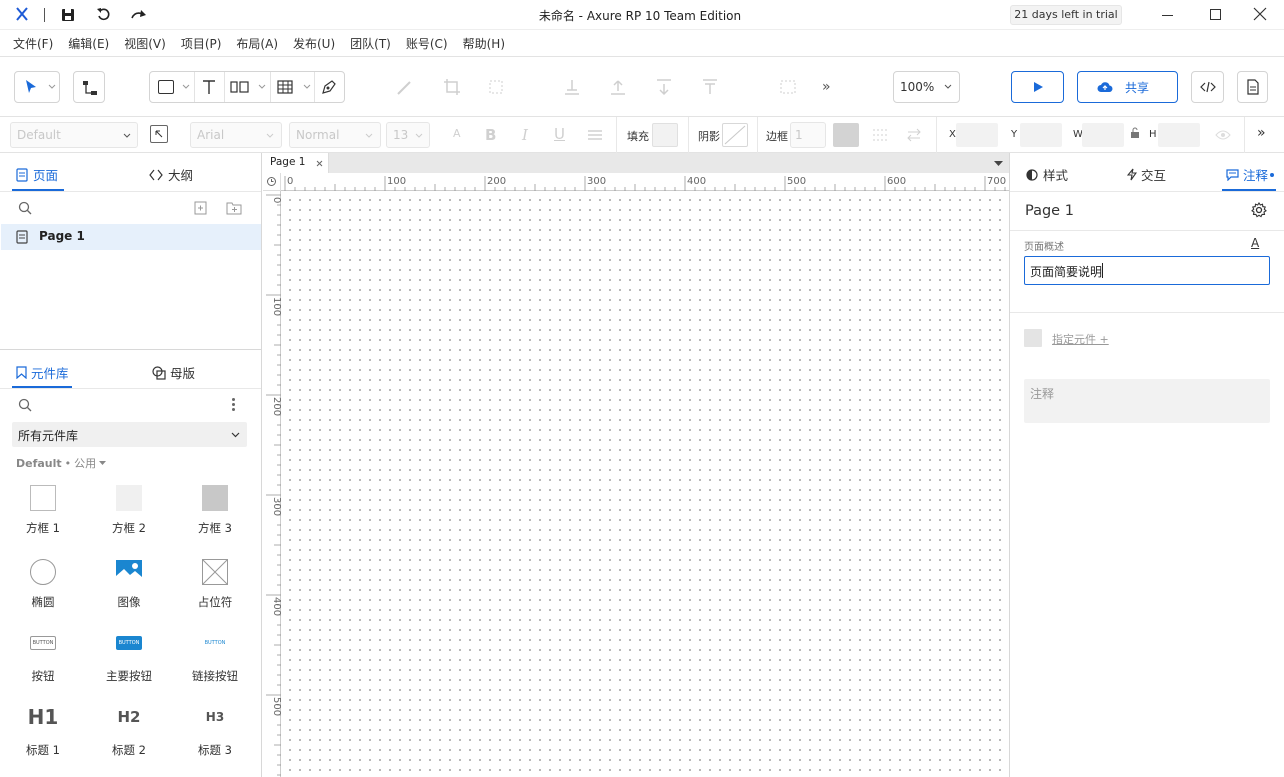 Image resolution: width=1284 pixels, height=777 pixels. I want to click on h-input, so click(1179, 135).